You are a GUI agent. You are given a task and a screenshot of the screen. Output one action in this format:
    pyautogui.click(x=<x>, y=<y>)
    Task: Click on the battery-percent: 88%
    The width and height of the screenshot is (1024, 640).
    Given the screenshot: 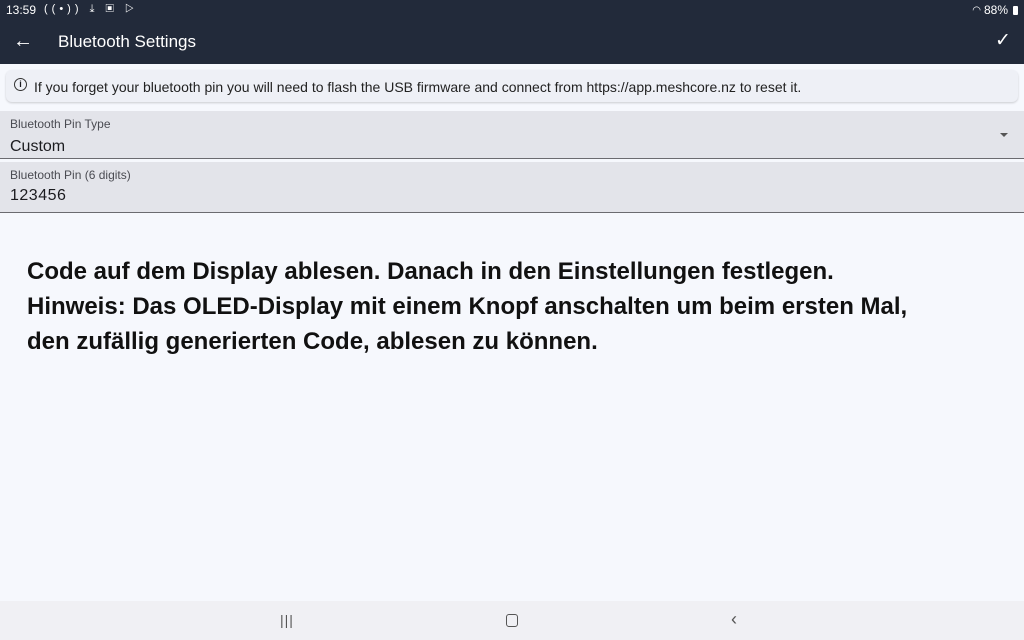 What is the action you would take?
    pyautogui.click(x=995, y=10)
    